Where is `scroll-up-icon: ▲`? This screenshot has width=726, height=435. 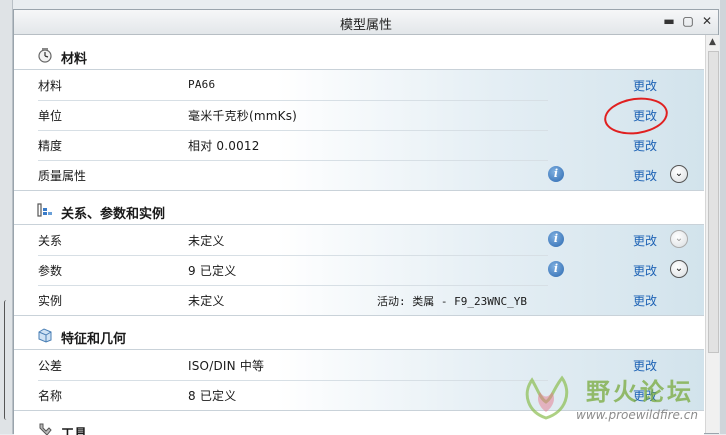 scroll-up-icon: ▲ is located at coordinates (712, 43).